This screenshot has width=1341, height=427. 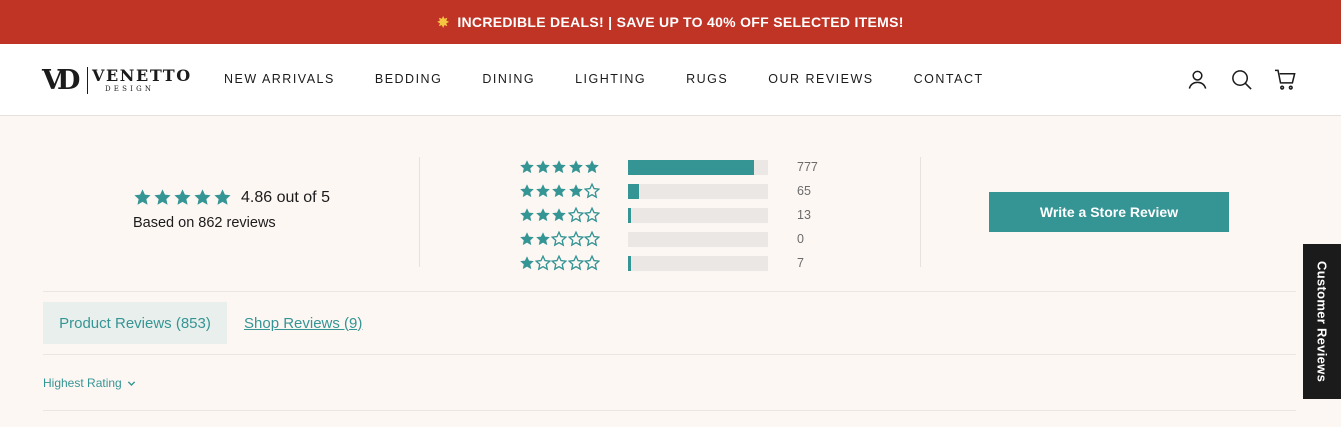 What do you see at coordinates (87, 80) in the screenshot?
I see `logo-divider` at bounding box center [87, 80].